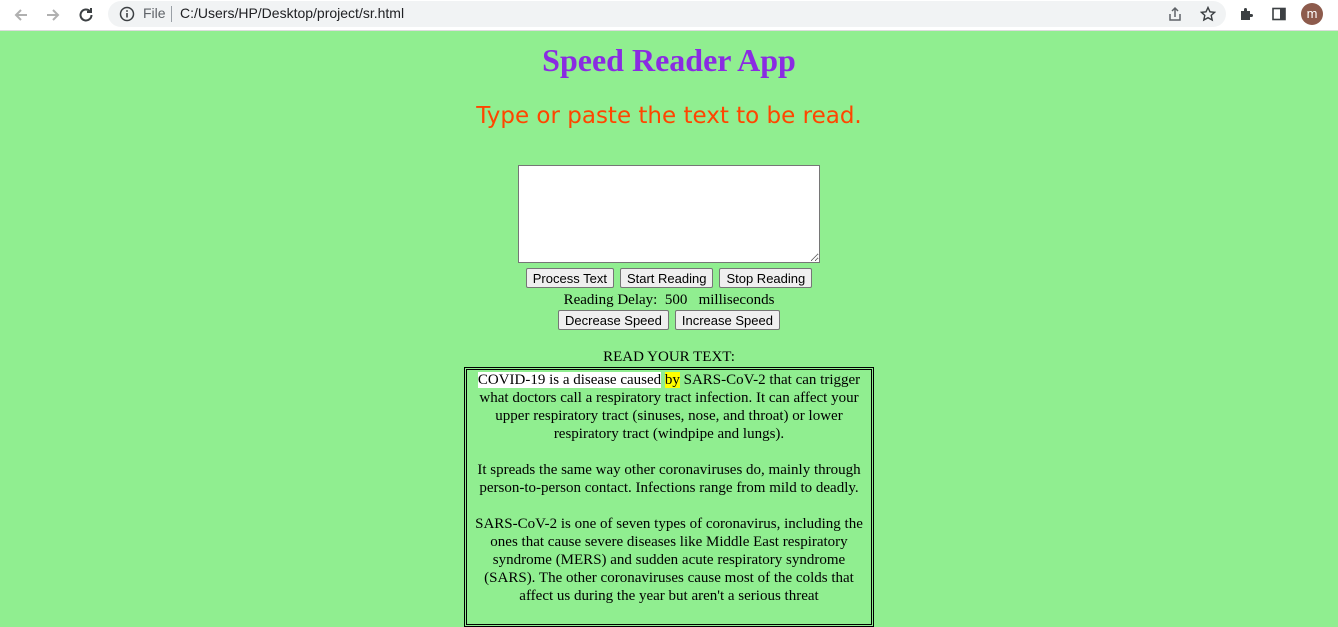  I want to click on delay-label: Reading Delay:, so click(610, 300).